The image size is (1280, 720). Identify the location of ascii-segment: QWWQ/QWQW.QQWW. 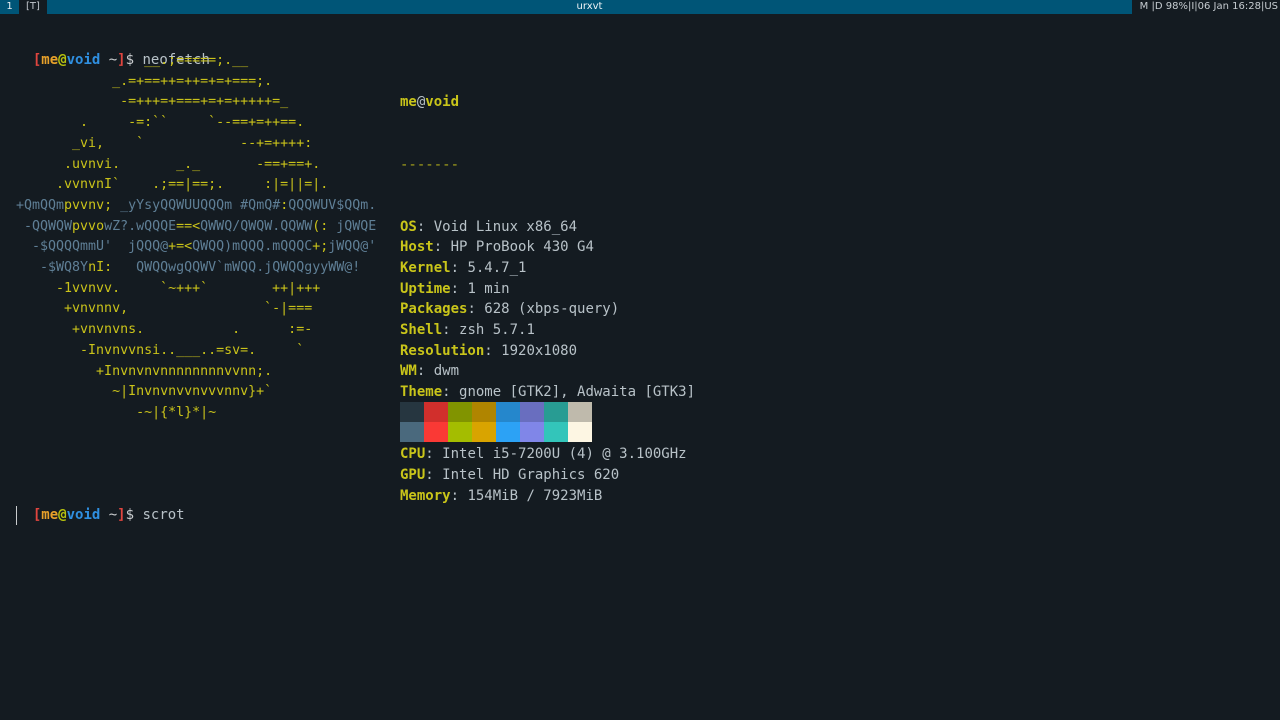
(256, 226).